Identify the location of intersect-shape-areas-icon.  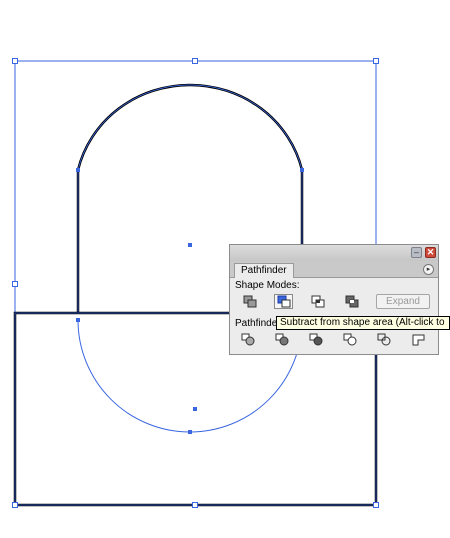
(317, 301).